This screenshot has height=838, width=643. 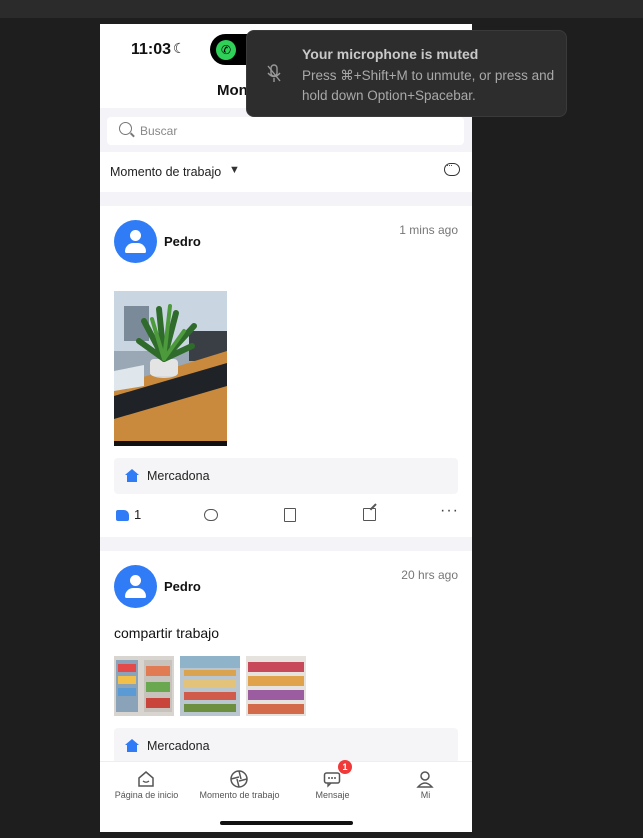 I want to click on microphone-muted-icon, so click(x=274, y=73).